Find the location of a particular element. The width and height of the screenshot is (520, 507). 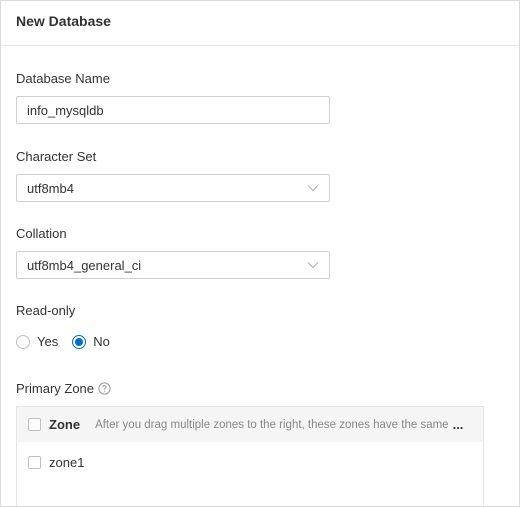

character-set-value: utf8mb4 is located at coordinates (50, 188).